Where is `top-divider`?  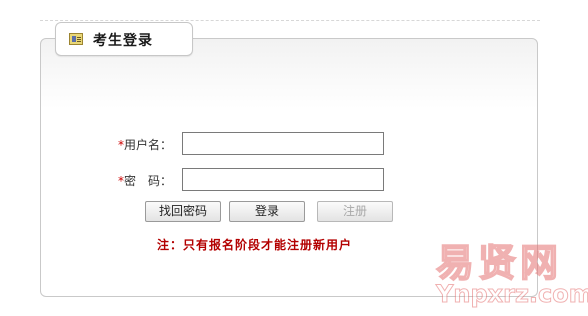
top-divider is located at coordinates (290, 20).